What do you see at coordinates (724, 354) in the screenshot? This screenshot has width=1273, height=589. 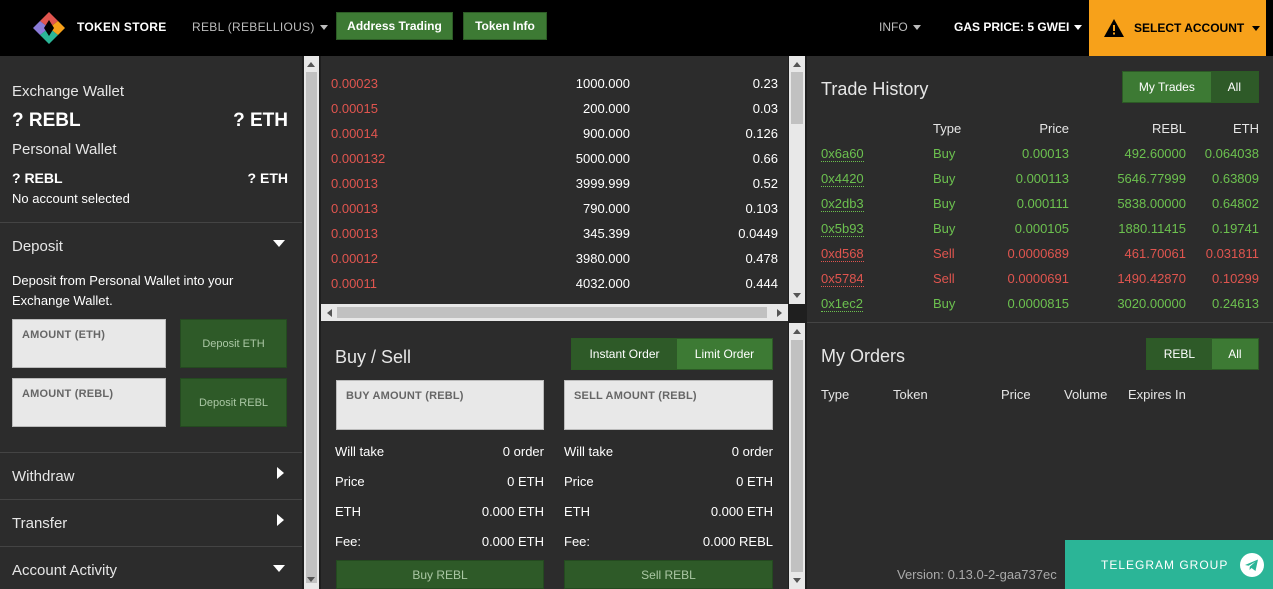 I see `limit-order-tab: Limit Order` at bounding box center [724, 354].